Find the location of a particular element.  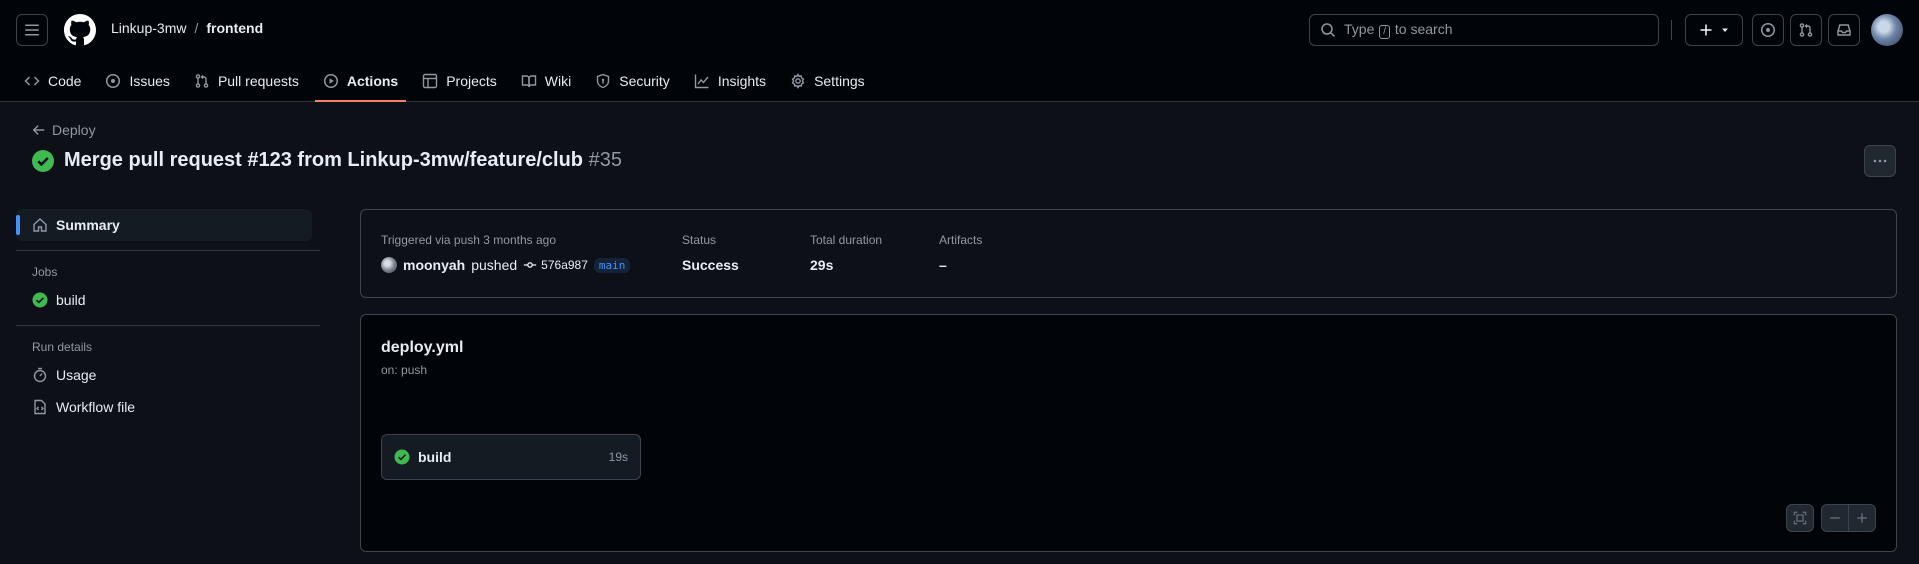

sidebar-item-usage: Usage is located at coordinates (164, 375).